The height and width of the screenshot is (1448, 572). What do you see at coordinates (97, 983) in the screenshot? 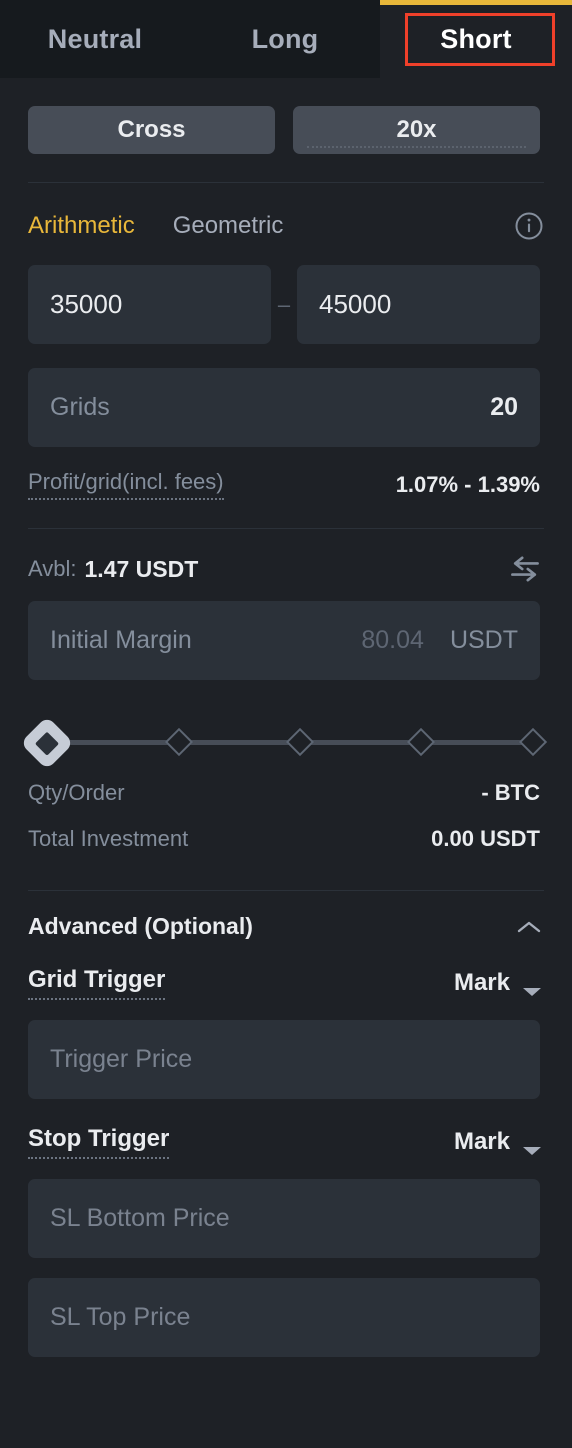
I see `grid-trigger-label: Grid Trigger` at bounding box center [97, 983].